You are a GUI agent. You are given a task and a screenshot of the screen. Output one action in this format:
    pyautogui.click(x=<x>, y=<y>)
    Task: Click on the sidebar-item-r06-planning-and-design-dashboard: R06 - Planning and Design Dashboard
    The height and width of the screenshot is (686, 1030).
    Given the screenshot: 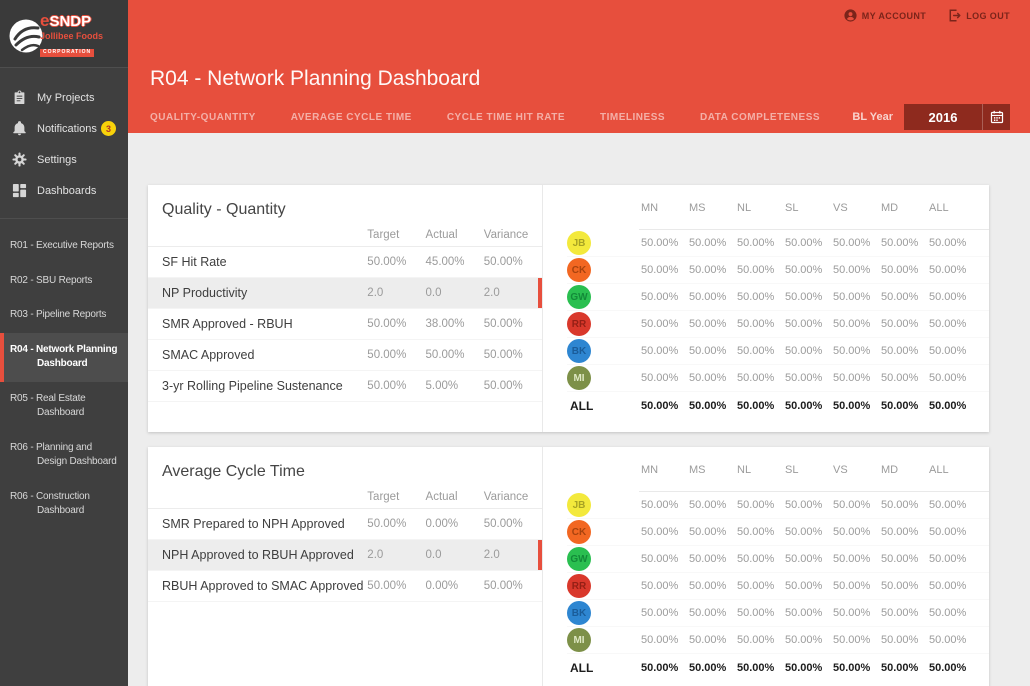 What is the action you would take?
    pyautogui.click(x=64, y=455)
    